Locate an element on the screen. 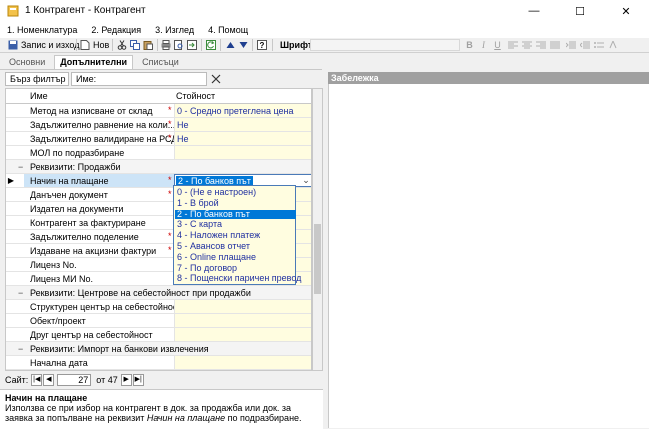 This screenshot has height=429, width=649. grid-scrollbar is located at coordinates (317, 229).